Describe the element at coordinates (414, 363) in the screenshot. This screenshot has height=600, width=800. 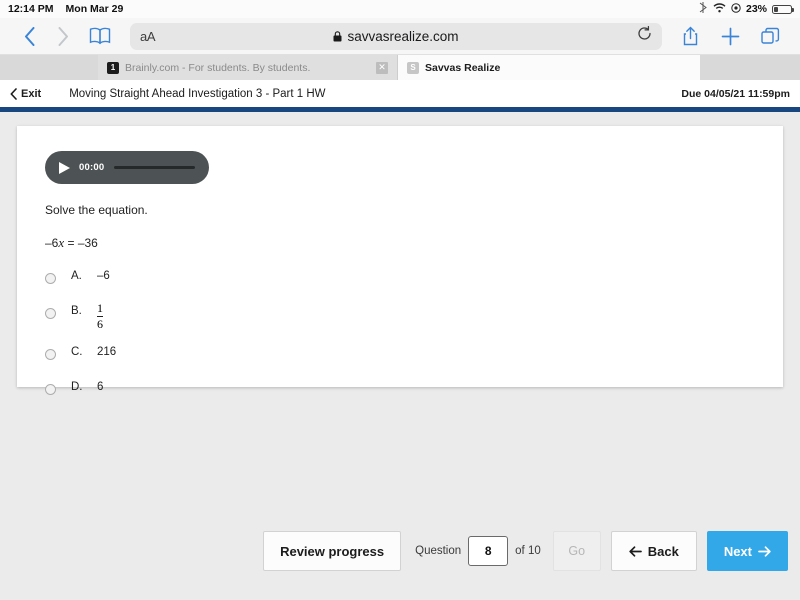
I see `option-c: C. 216` at that location.